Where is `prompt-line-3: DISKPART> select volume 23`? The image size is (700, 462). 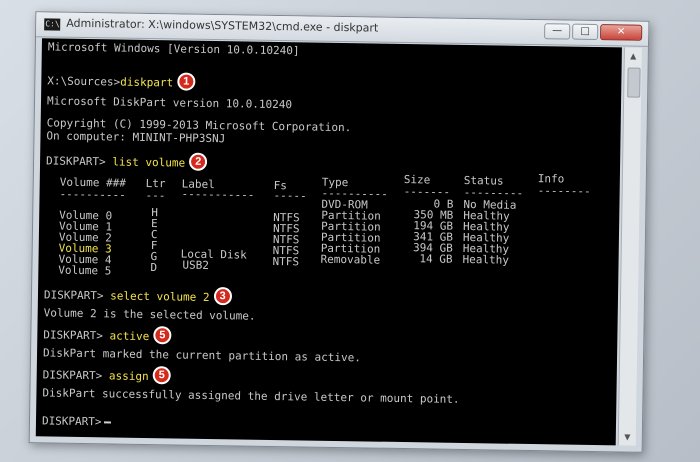
prompt-line-3: DISKPART> select volume 23 is located at coordinates (138, 296).